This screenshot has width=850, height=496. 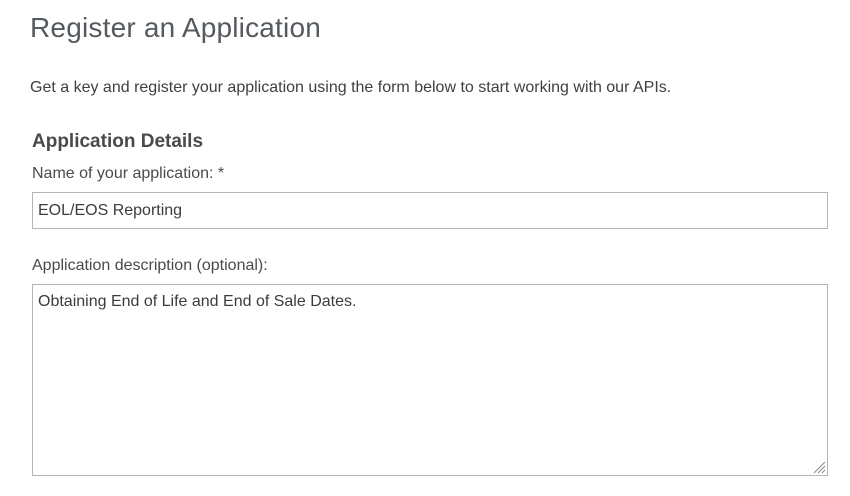 I want to click on application-description-label: Application description (optional):, so click(x=150, y=265).